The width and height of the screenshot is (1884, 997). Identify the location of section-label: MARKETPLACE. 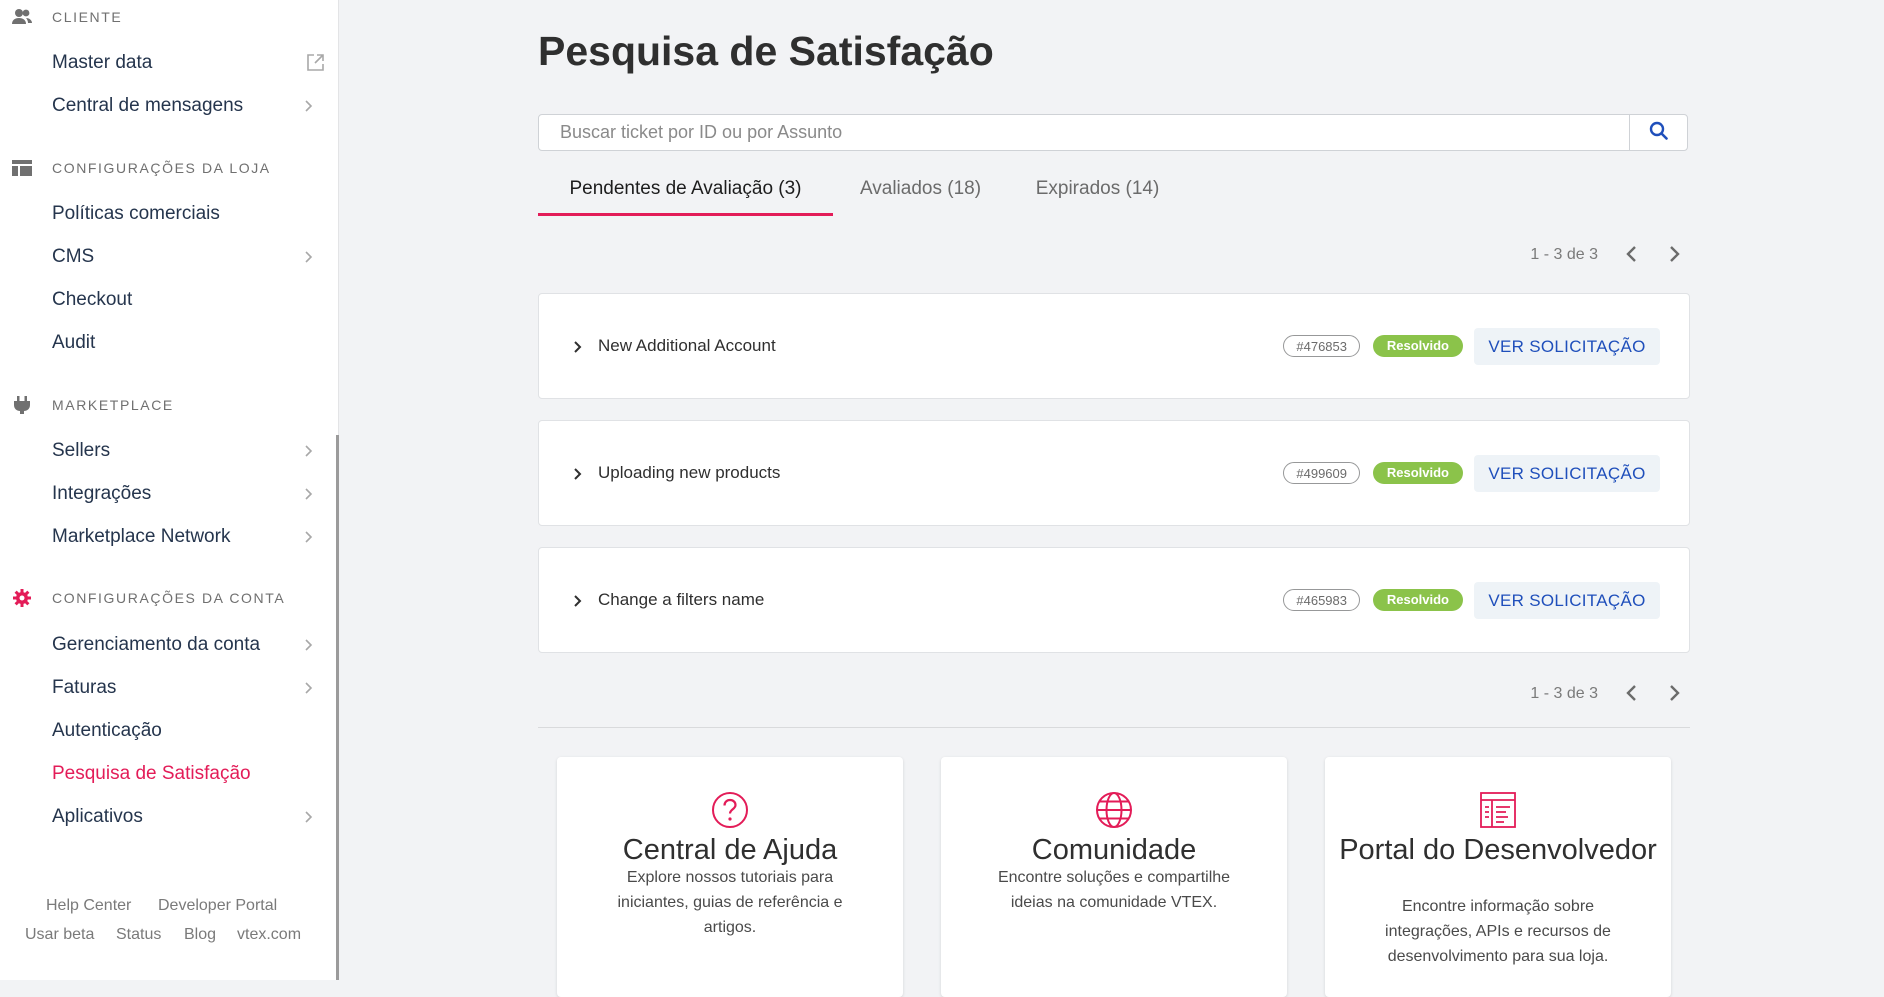
(113, 405).